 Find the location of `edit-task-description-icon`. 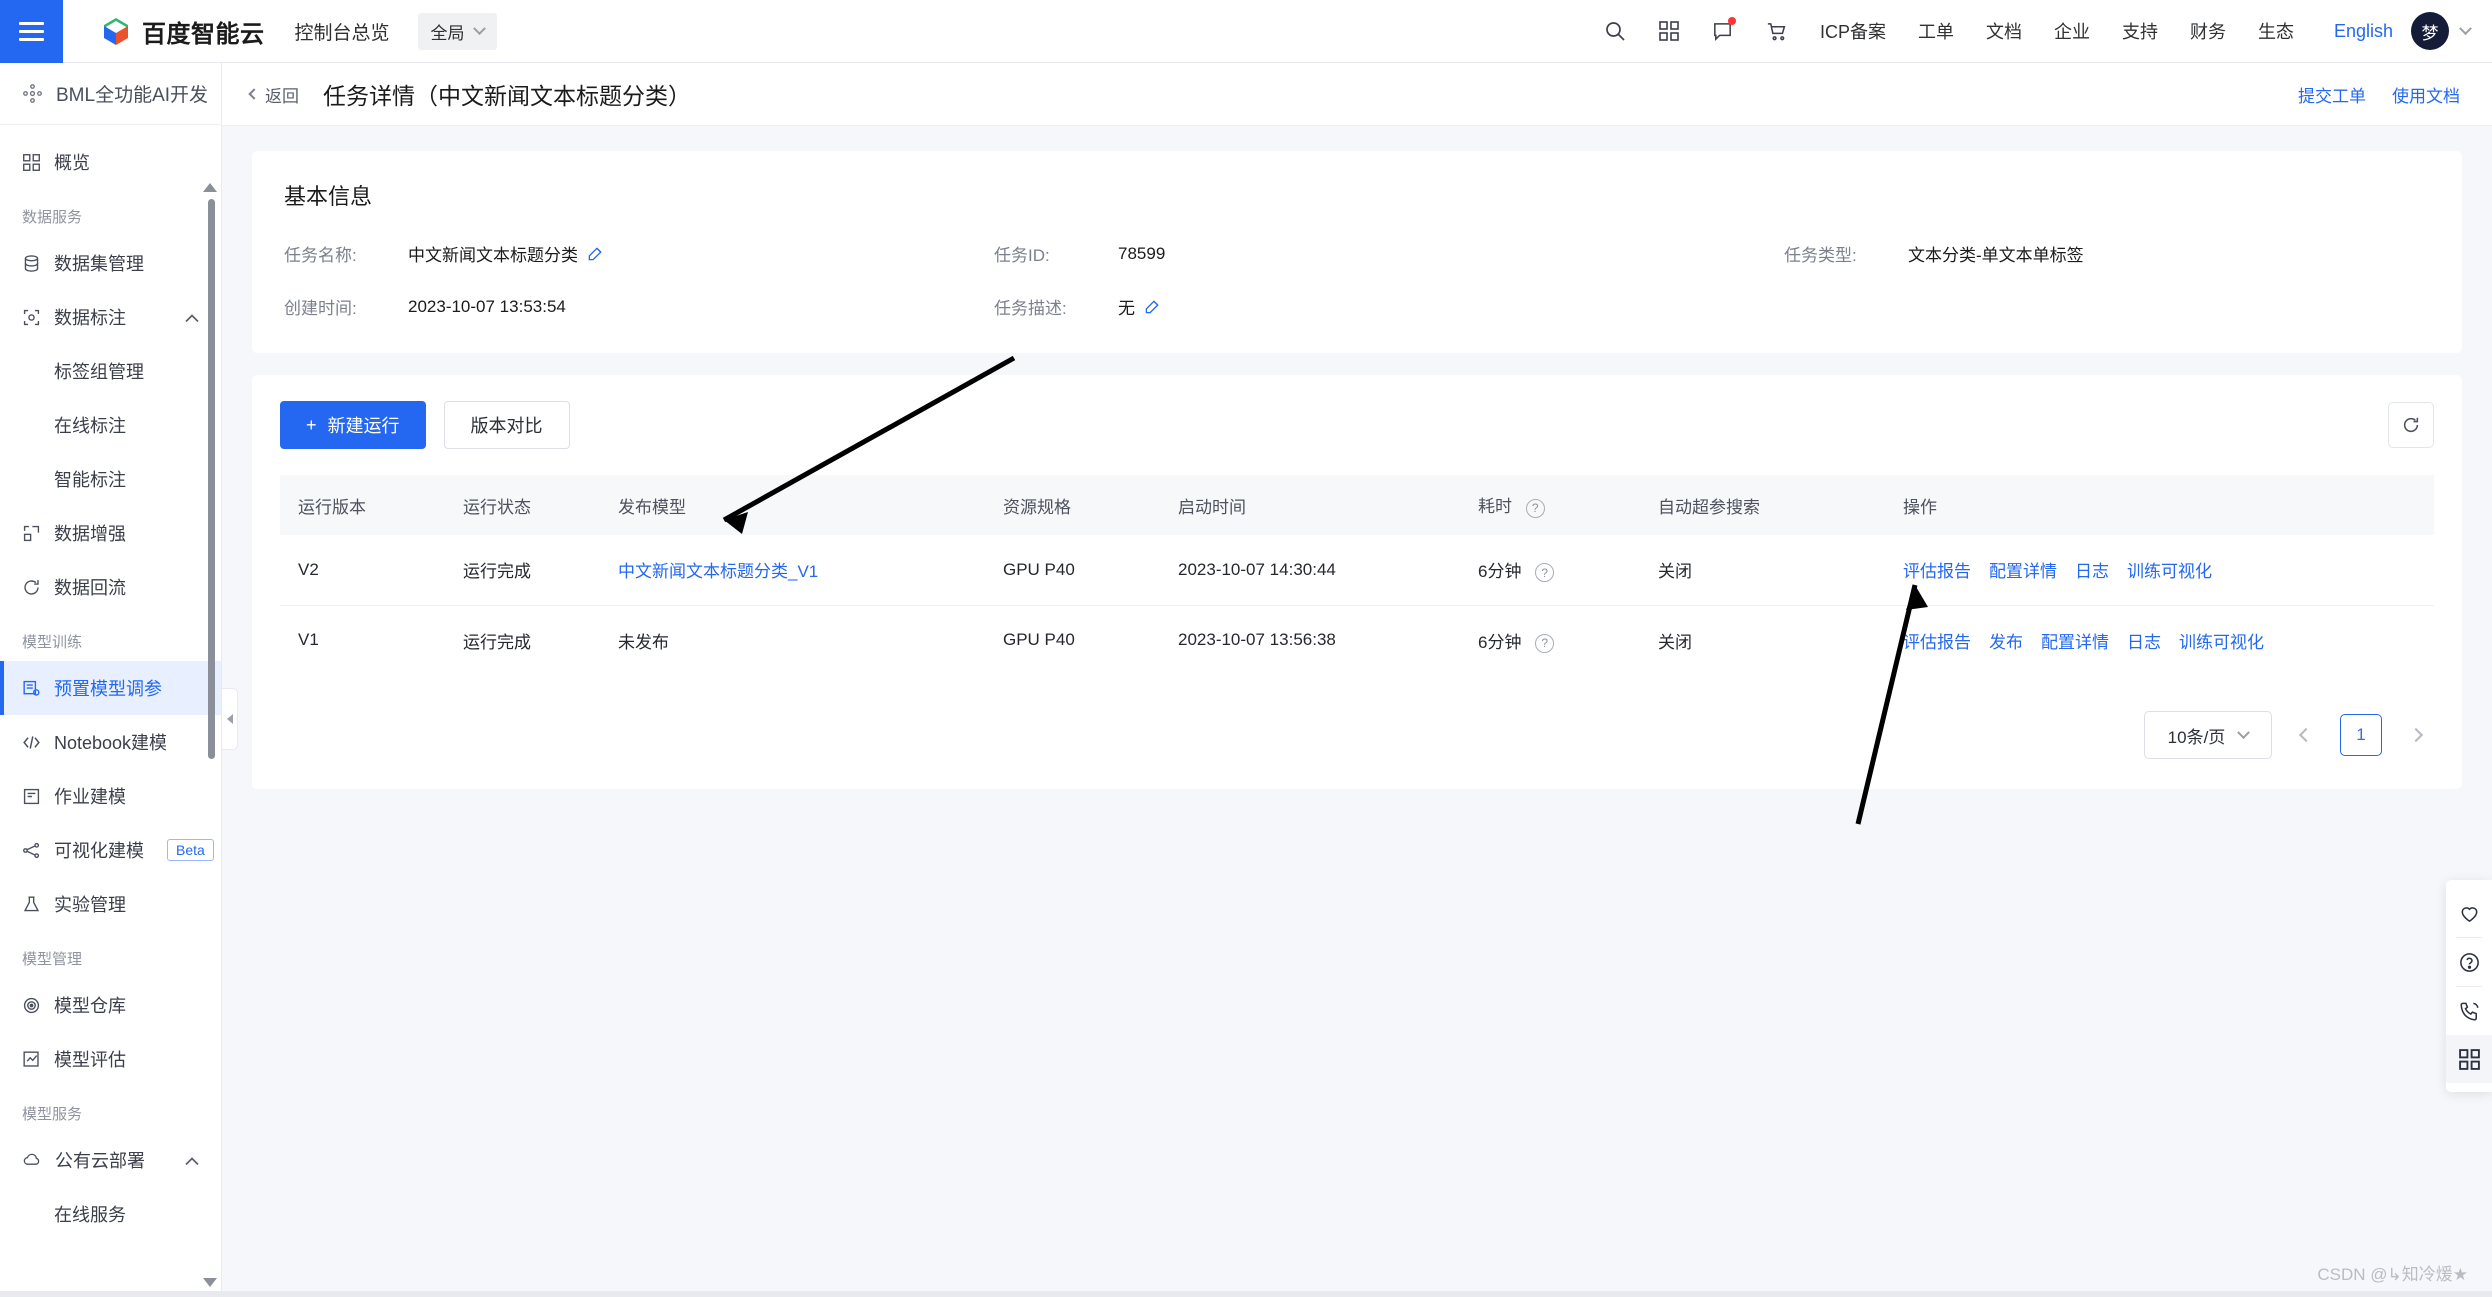

edit-task-description-icon is located at coordinates (1152, 306).